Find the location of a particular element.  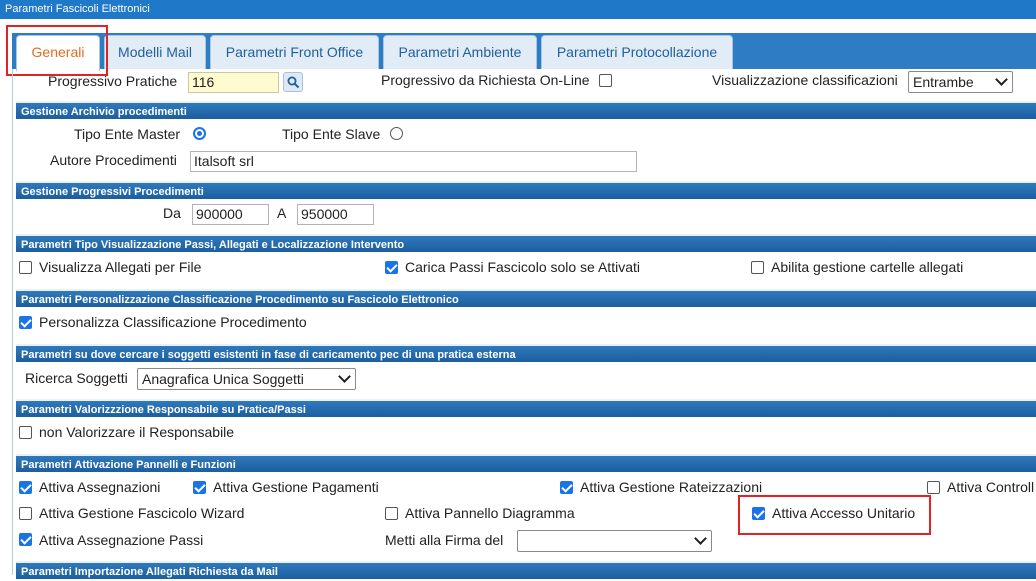

attiva-pannello-diagramma-checkbox is located at coordinates (391, 513).